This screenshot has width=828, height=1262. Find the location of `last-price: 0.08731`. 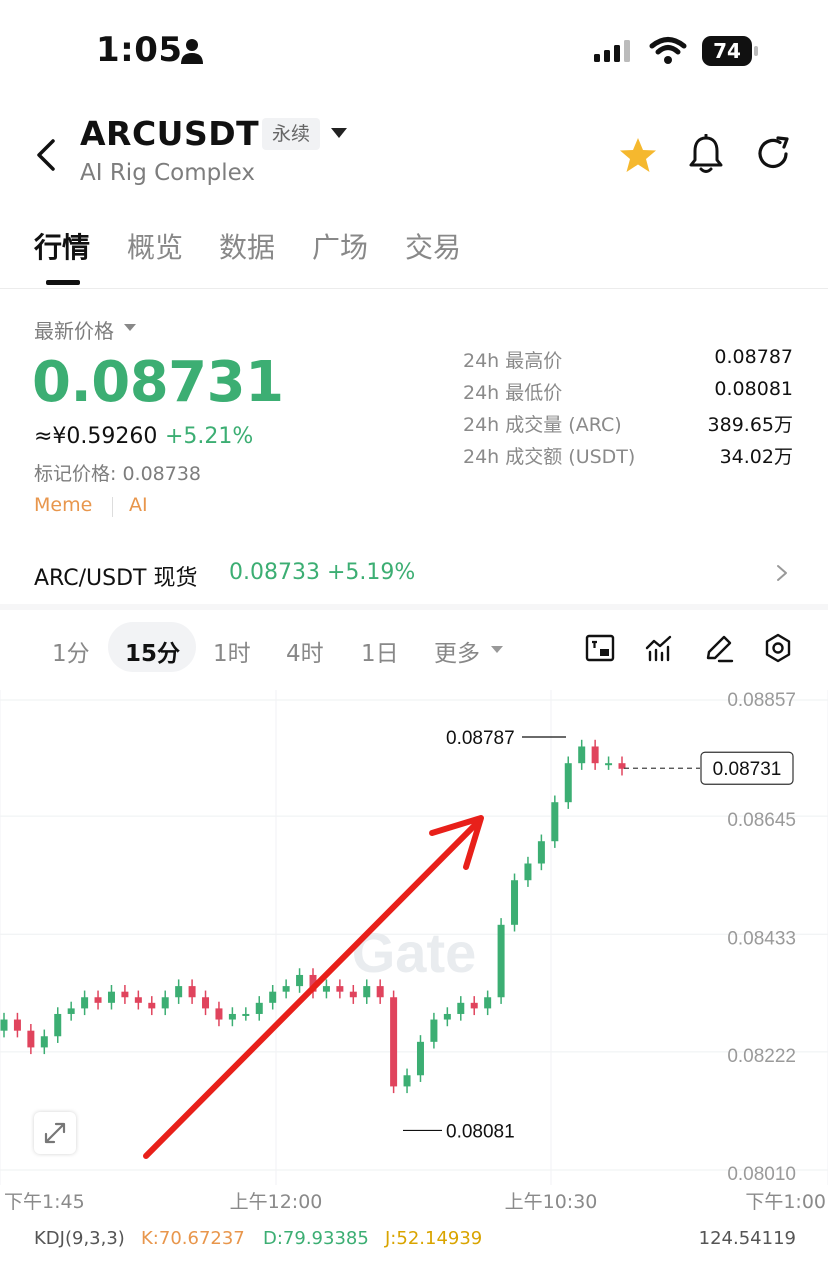

last-price: 0.08731 is located at coordinates (158, 382).